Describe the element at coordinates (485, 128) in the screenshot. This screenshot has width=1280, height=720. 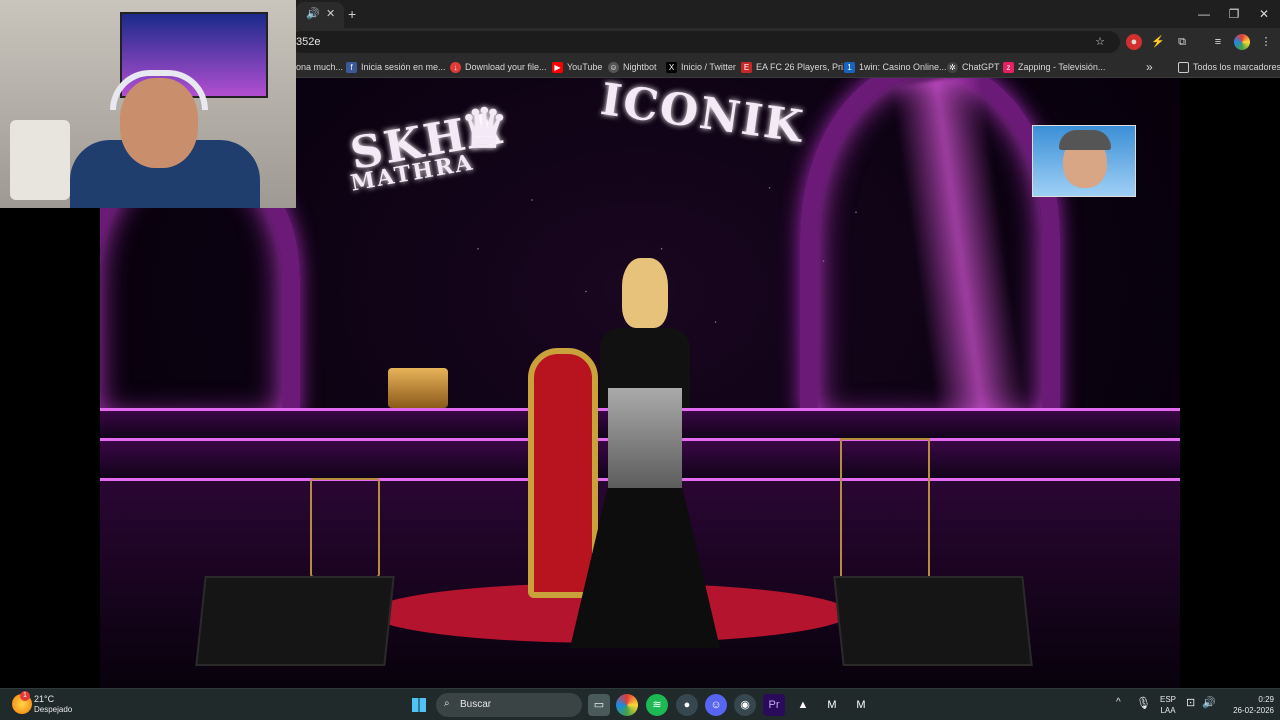
I see `crown-logo-icon: ♛` at that location.